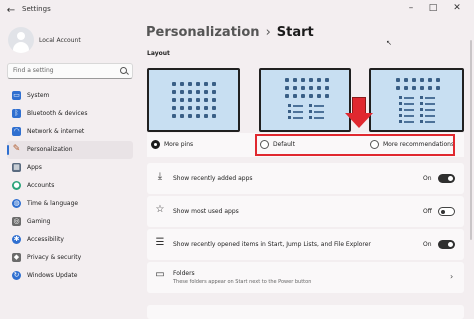  What do you see at coordinates (11, 11) in the screenshot?
I see `back-arrow-icon: ←` at bounding box center [11, 11].